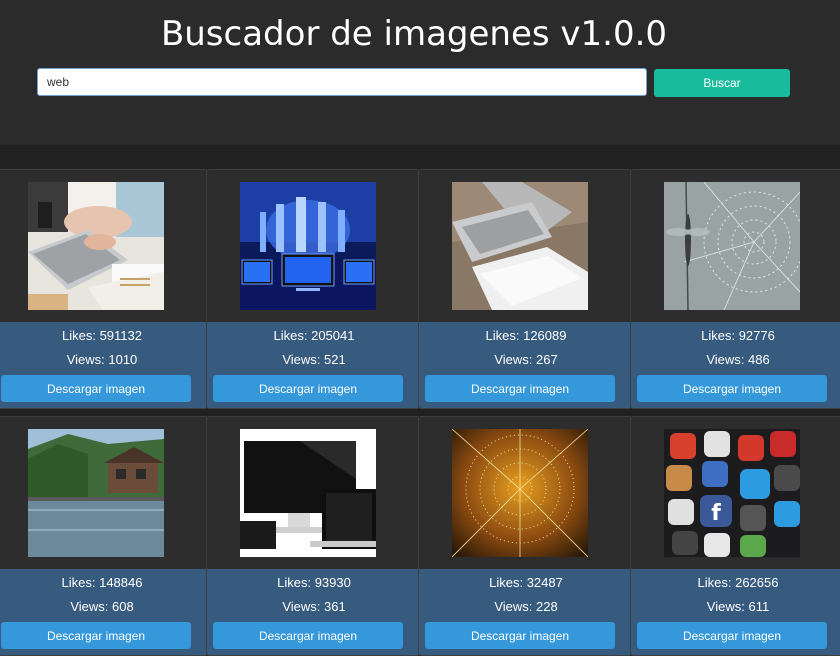 This screenshot has width=840, height=656. I want to click on likes-count: Likes: 205041, so click(314, 335).